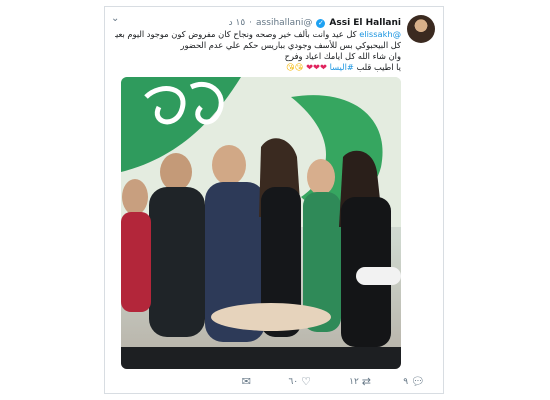 The height and width of the screenshot is (400, 550). What do you see at coordinates (360, 381) in the screenshot?
I see `retweet-action: ⇄ ١٢` at bounding box center [360, 381].